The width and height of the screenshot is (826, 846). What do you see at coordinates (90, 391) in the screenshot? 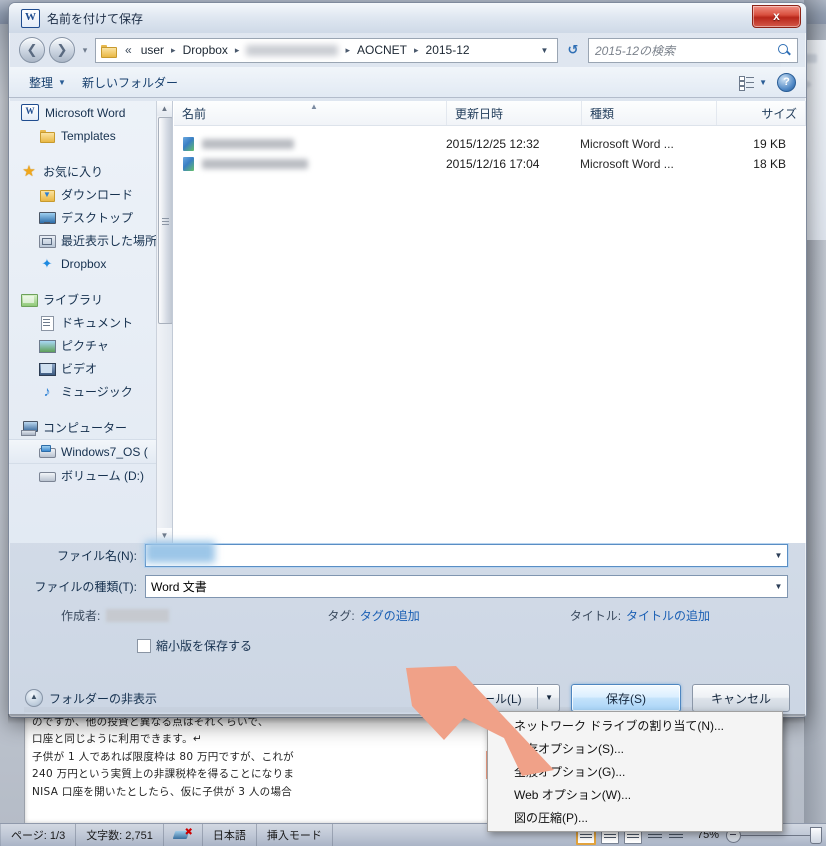
I see `sidebar-item-music: ♪ ミュージック` at bounding box center [90, 391].